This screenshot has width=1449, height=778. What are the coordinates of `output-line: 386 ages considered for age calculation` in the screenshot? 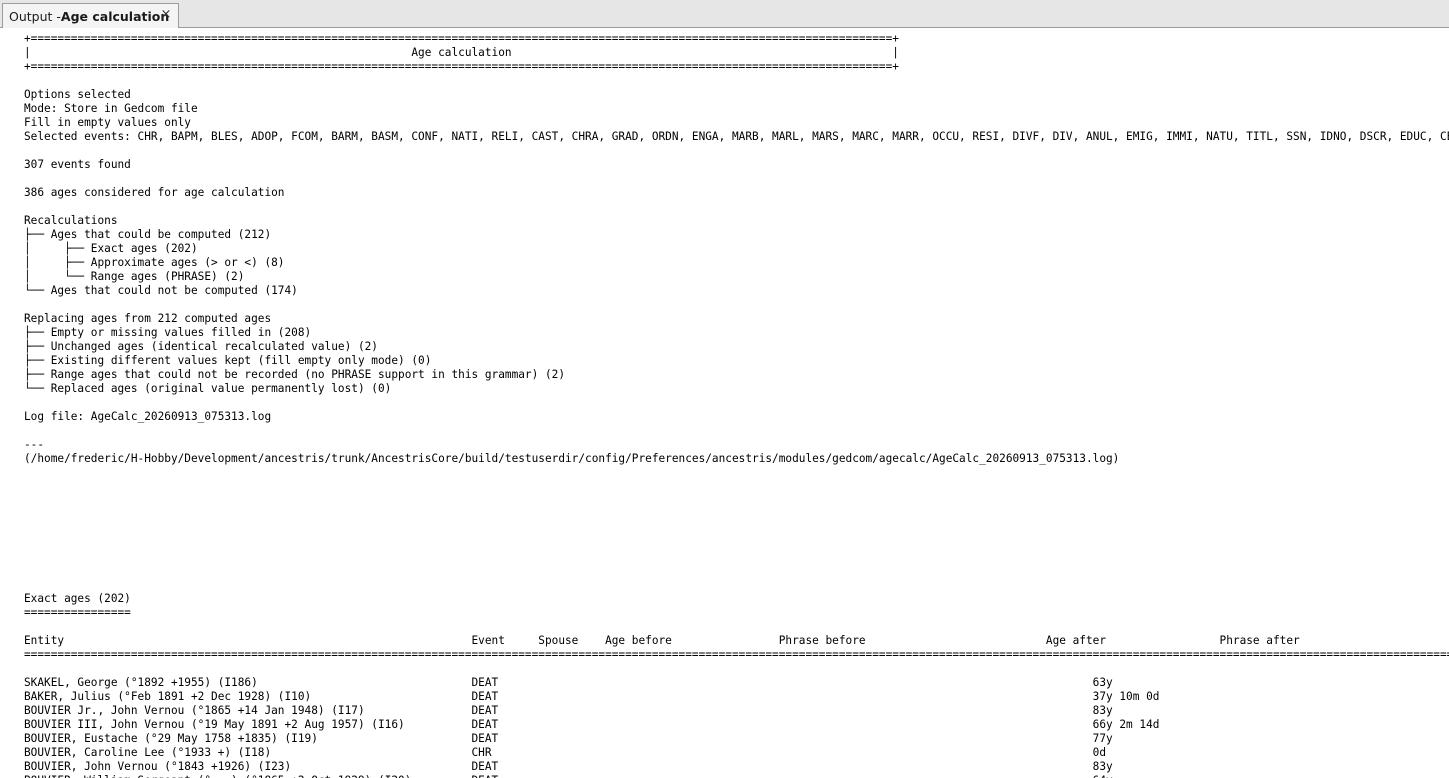 It's located at (154, 192).